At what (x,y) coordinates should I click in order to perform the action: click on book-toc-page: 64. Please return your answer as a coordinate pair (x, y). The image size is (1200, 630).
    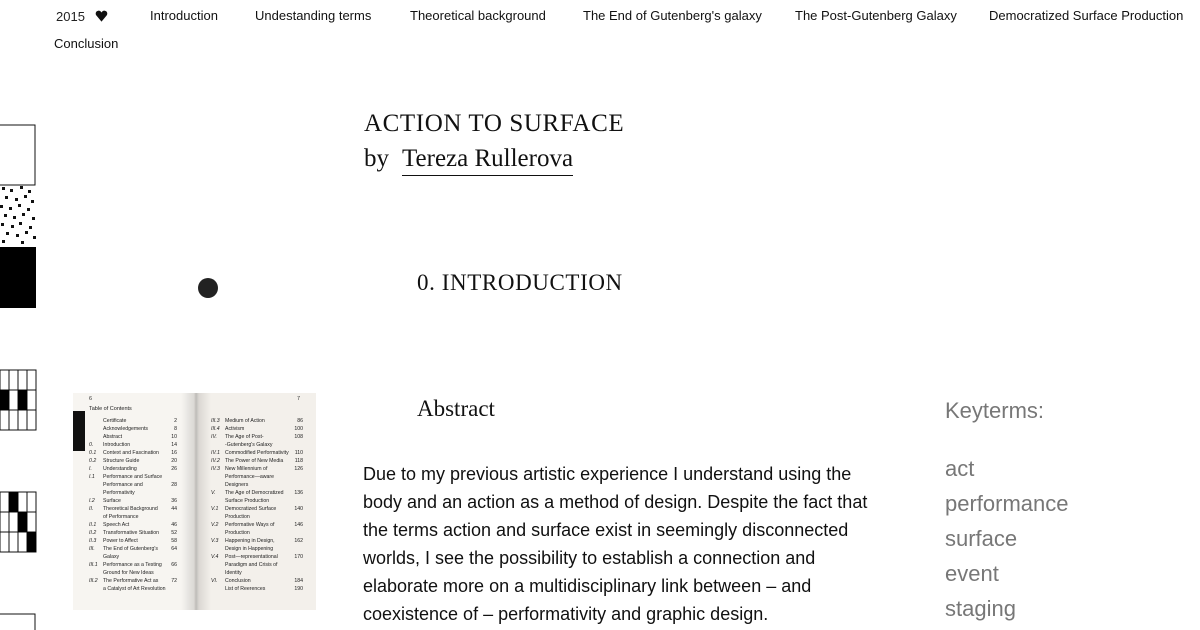
    Looking at the image, I should click on (174, 549).